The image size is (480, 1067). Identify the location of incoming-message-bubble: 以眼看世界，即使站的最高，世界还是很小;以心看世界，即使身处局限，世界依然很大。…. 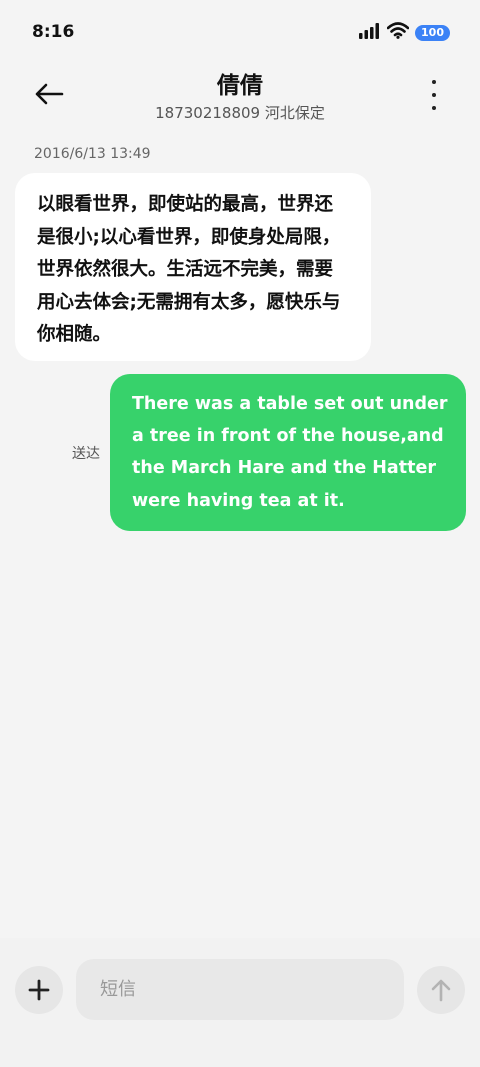
(193, 267).